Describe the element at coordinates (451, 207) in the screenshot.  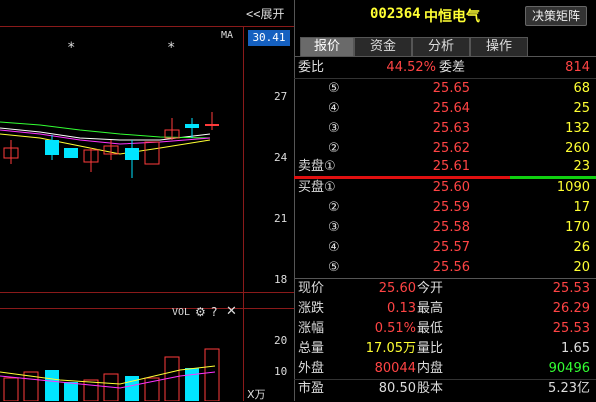
I see `order-price: 25.59` at that location.